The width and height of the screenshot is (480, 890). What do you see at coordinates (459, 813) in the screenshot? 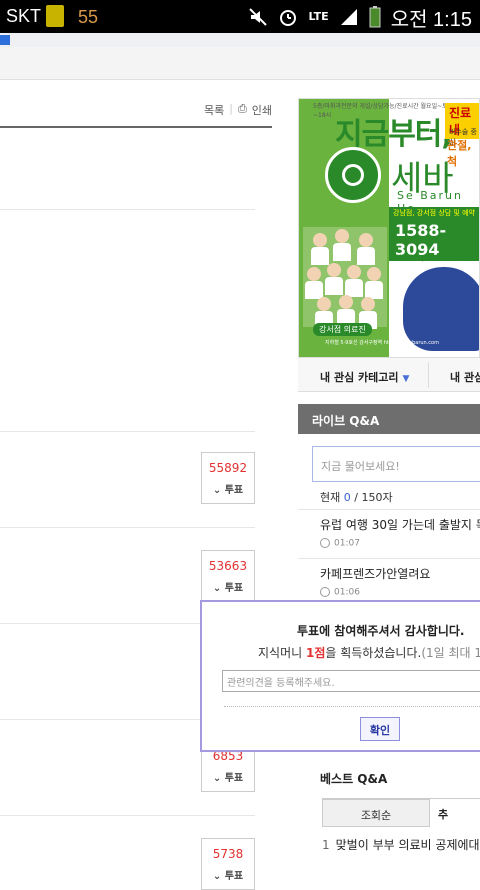
I see `tab-recommend: 추` at bounding box center [459, 813].